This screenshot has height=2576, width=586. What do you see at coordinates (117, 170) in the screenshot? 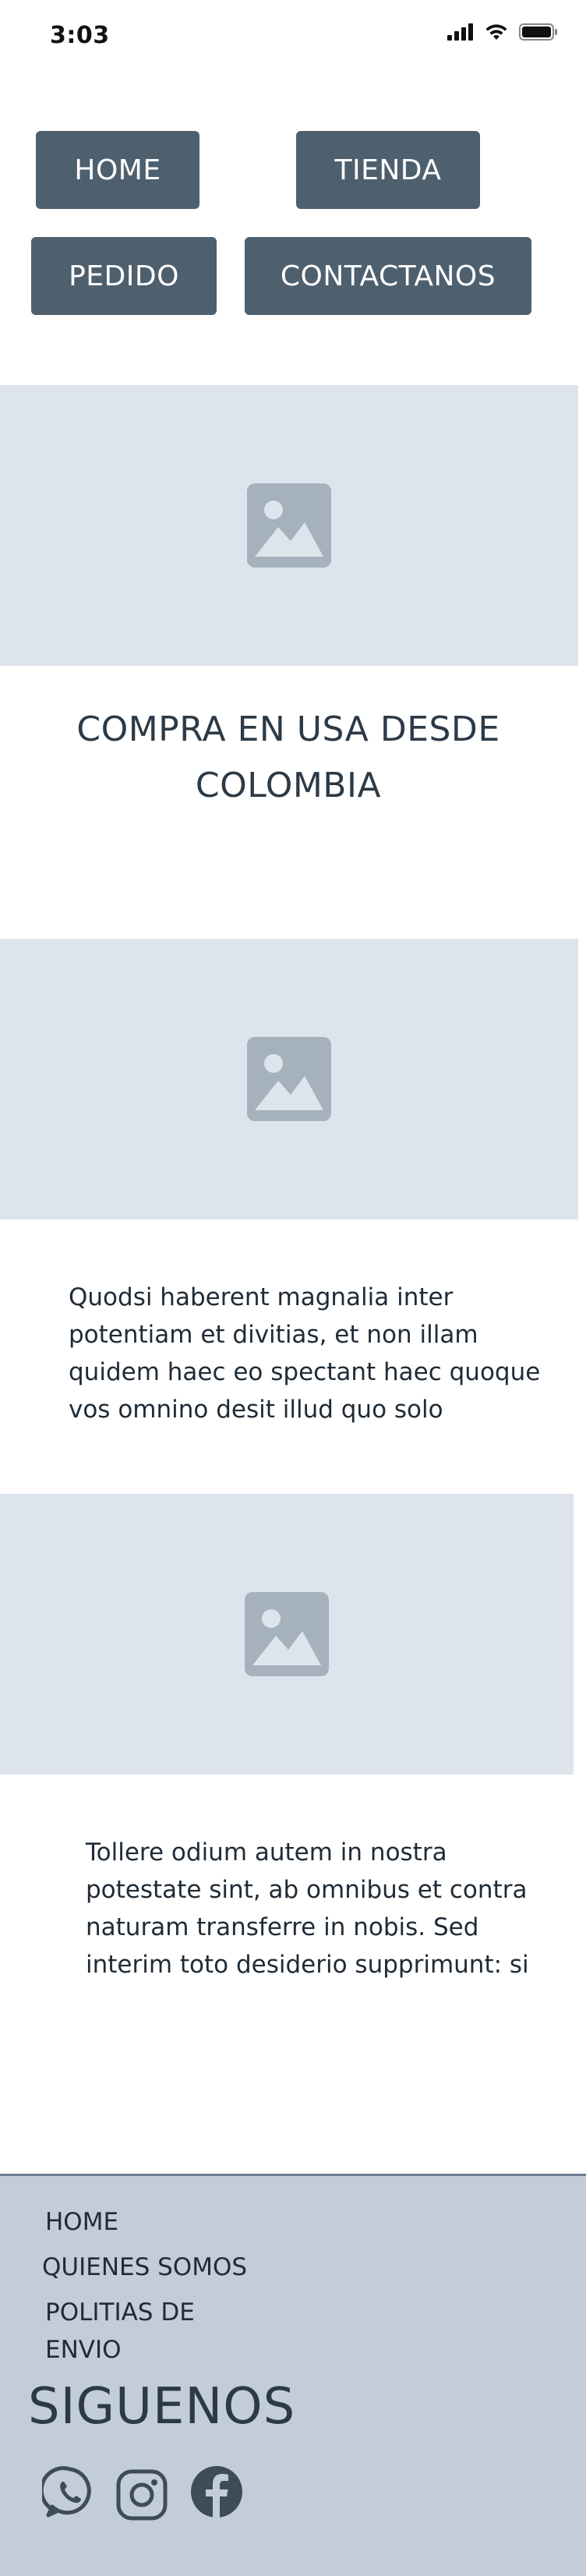
I see `nav-home-button: HOME` at bounding box center [117, 170].